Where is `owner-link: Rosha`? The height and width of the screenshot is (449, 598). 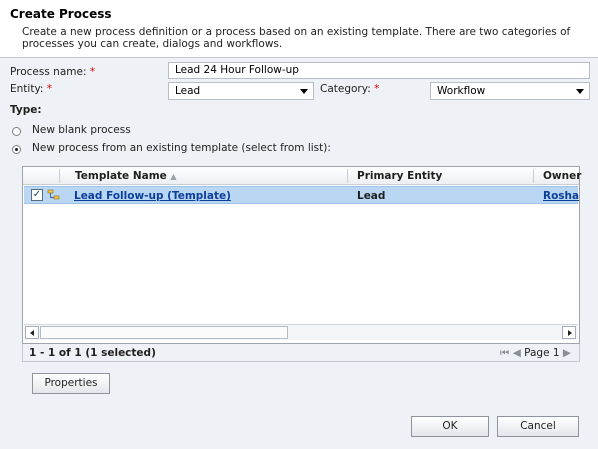 owner-link: Rosha is located at coordinates (561, 196).